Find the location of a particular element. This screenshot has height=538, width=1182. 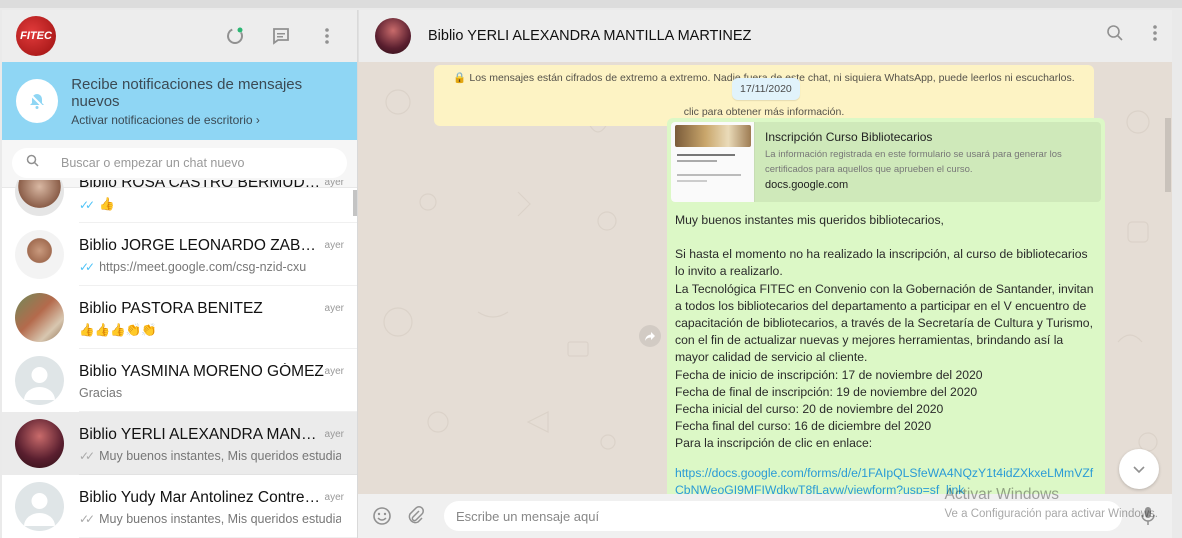

contact-avatar is located at coordinates (393, 36).